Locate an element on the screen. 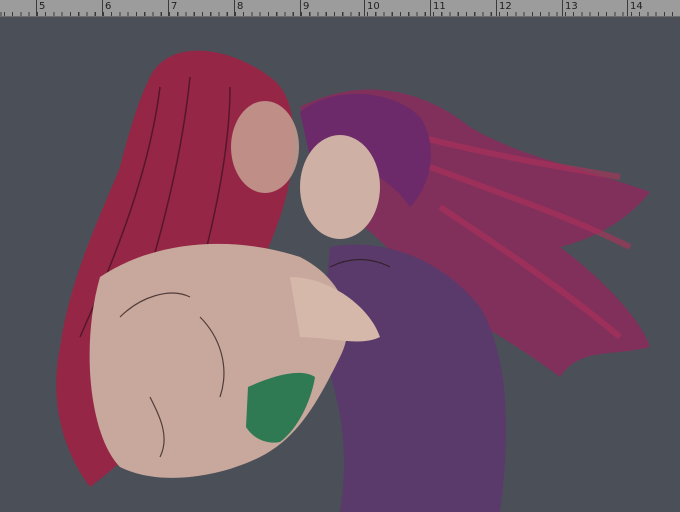  ruler-label: 7 is located at coordinates (174, 6).